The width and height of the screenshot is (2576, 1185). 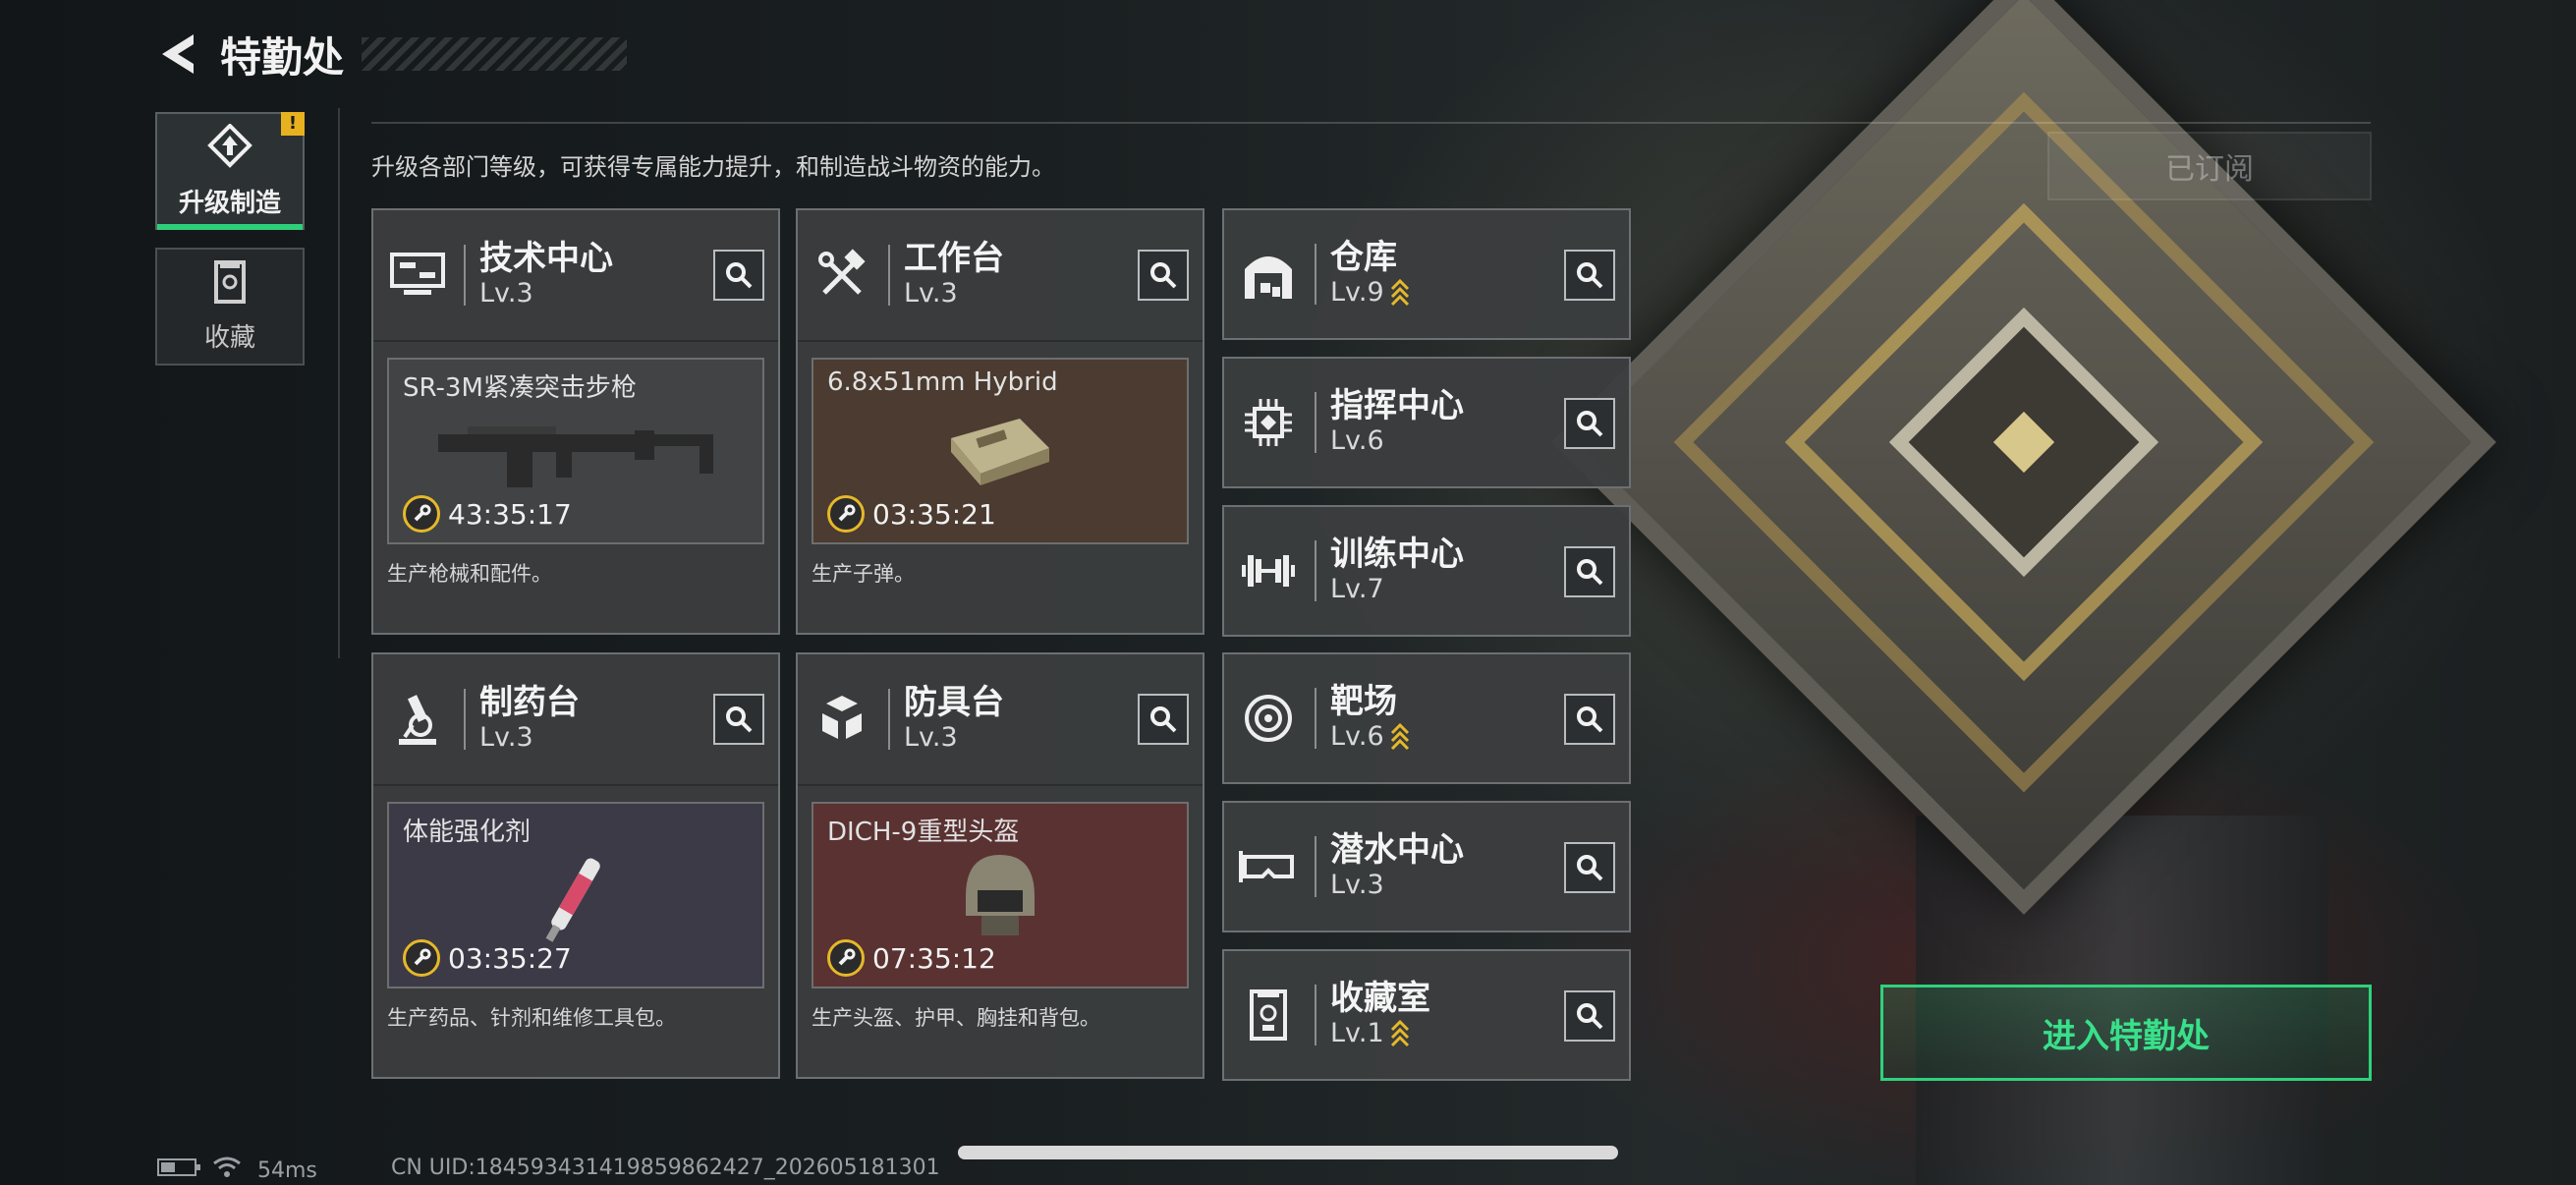 What do you see at coordinates (923, 833) in the screenshot?
I see `product-name: DICH-9重型头盔` at bounding box center [923, 833].